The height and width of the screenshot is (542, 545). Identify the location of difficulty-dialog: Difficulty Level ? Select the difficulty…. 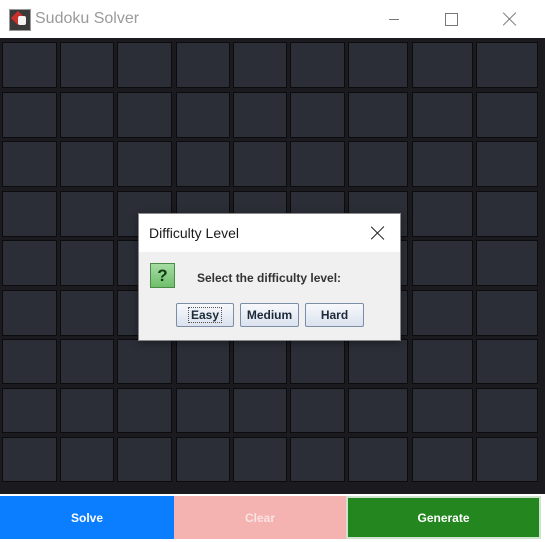
(269, 277).